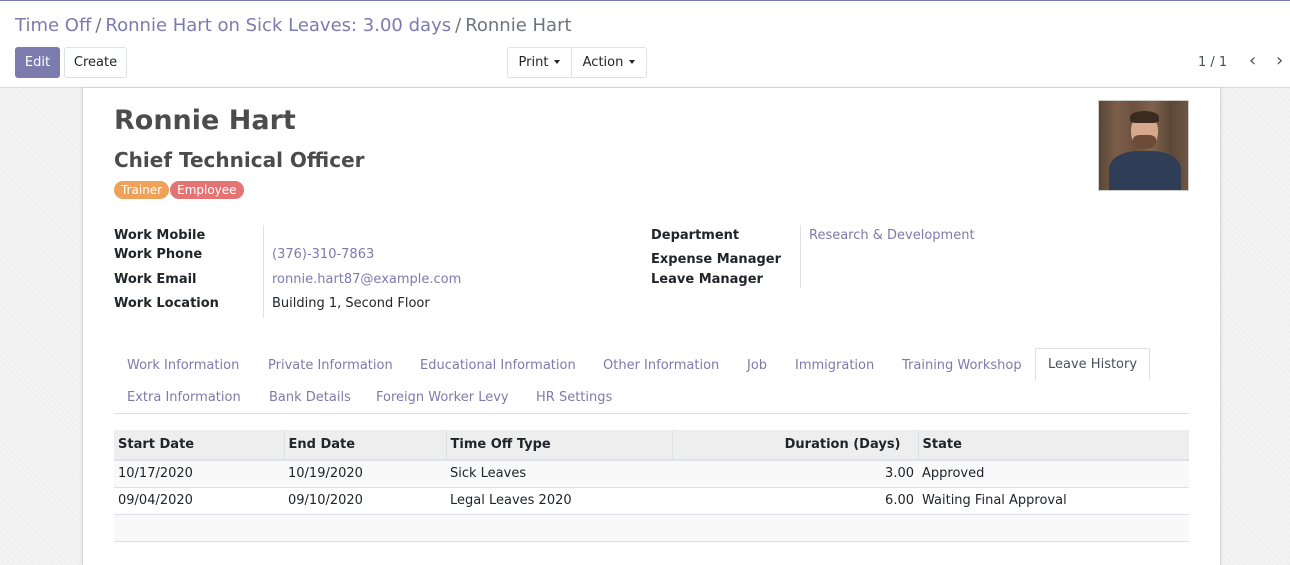  I want to click on work-location-label: Work Location, so click(166, 303).